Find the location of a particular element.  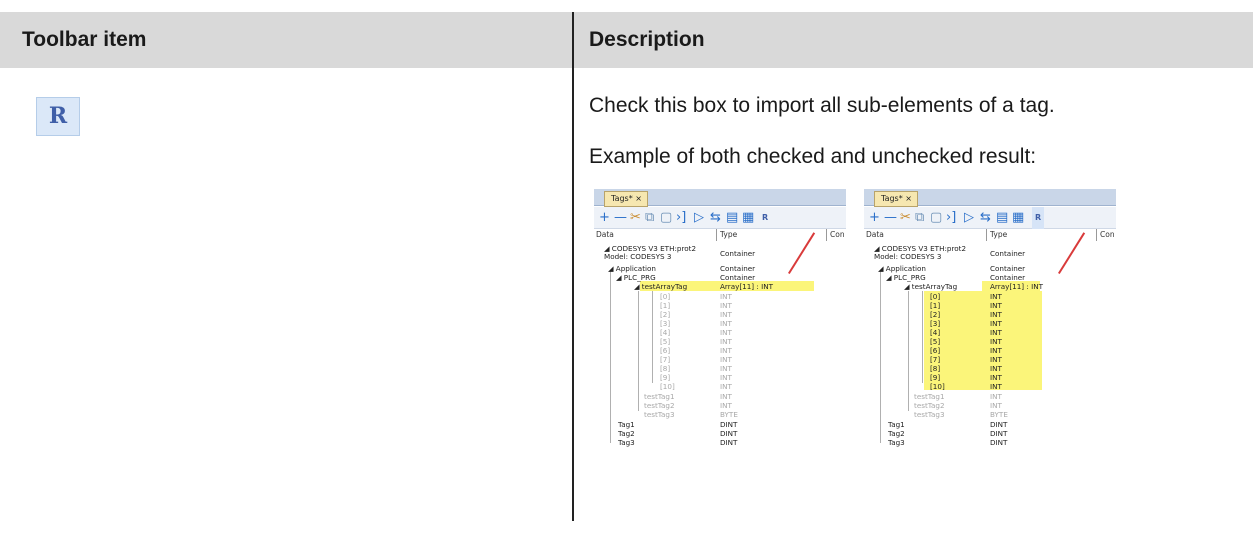

tree-row: [7] INT is located at coordinates (990, 359).